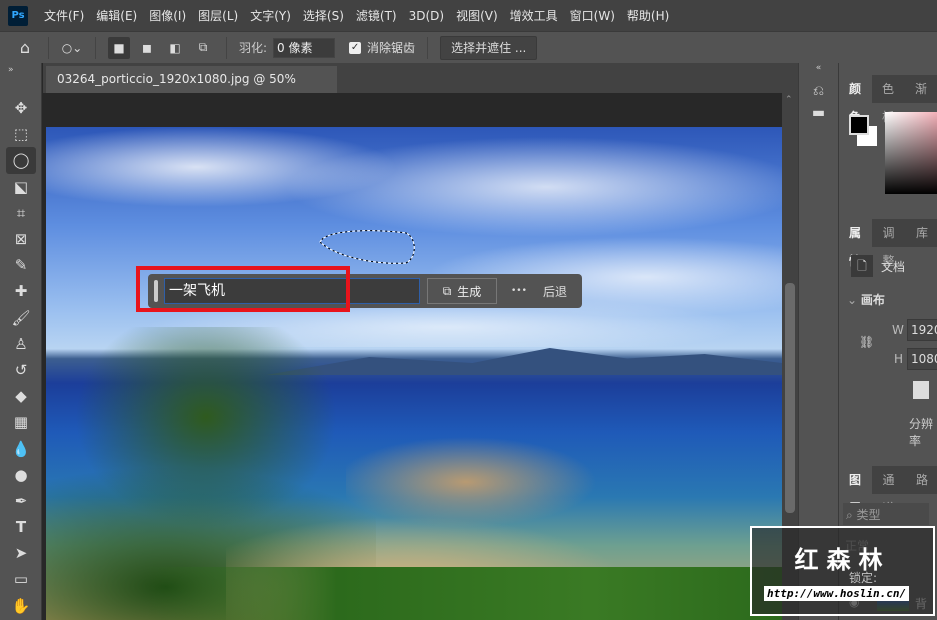 Image resolution: width=937 pixels, height=620 pixels. I want to click on lasso-selection-outline, so click(367, 247).